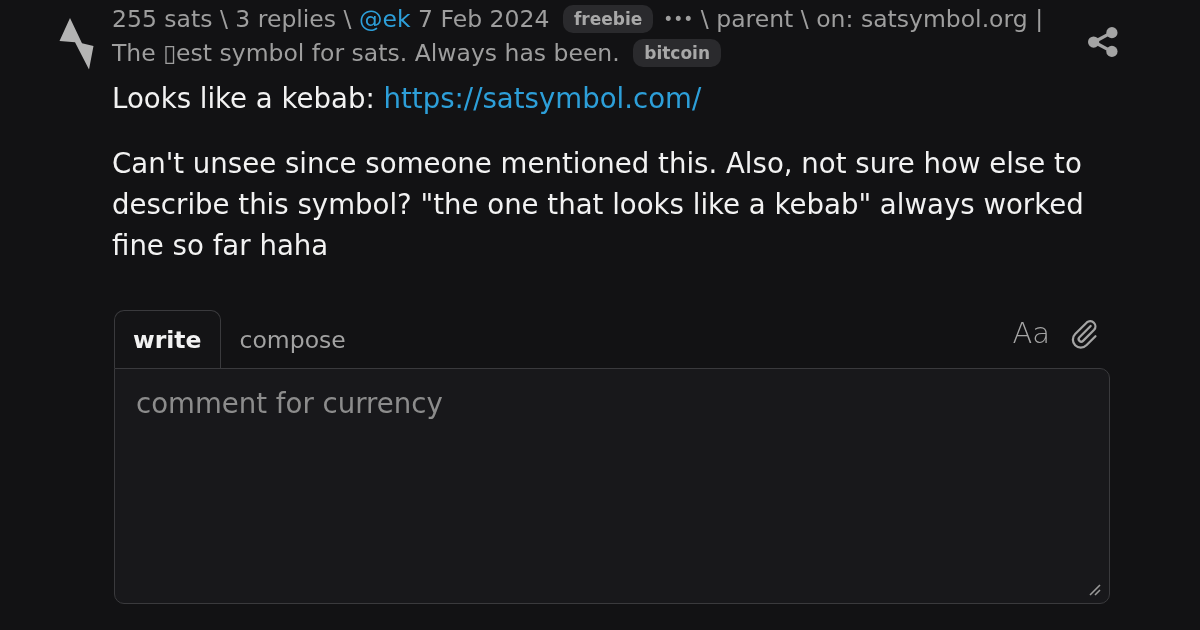 This screenshot has width=1200, height=630. What do you see at coordinates (1031, 333) in the screenshot?
I see `format-button: Aa` at bounding box center [1031, 333].